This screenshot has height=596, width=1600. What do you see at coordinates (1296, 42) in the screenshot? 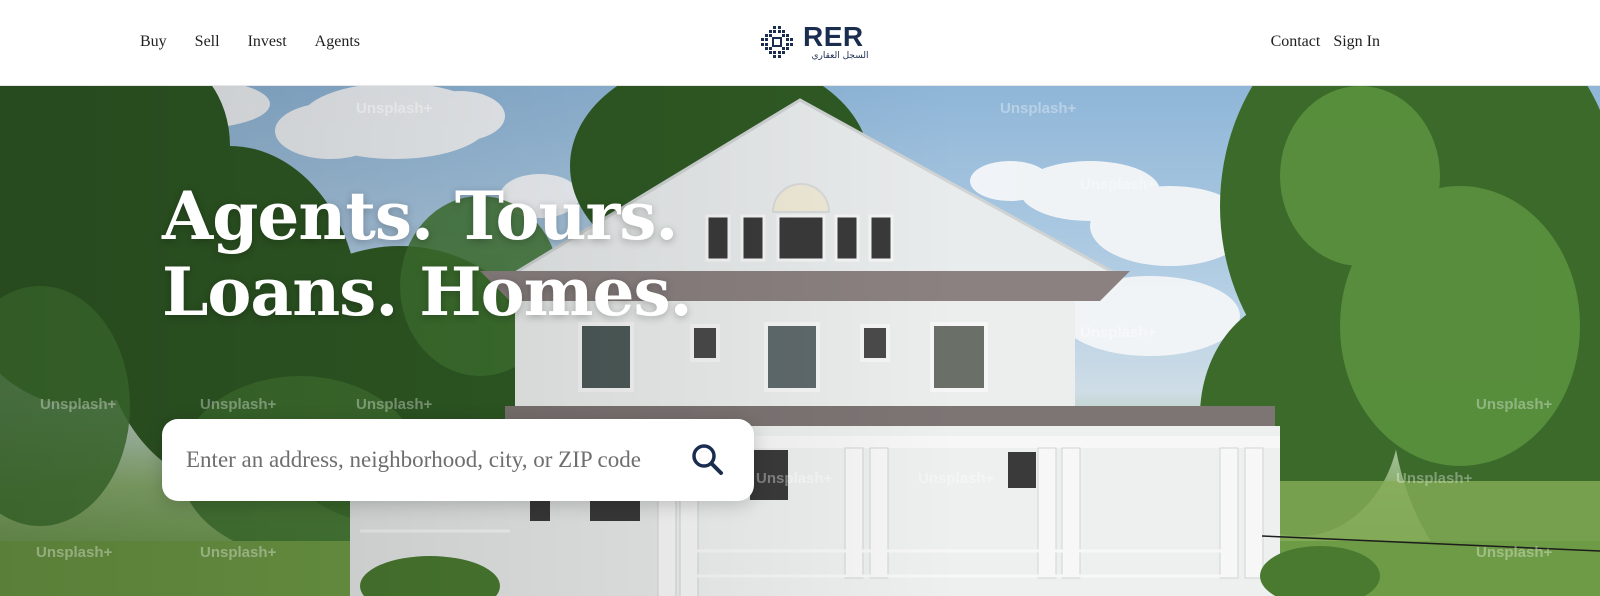
I see `nav-link-contact: Contact` at bounding box center [1296, 42].